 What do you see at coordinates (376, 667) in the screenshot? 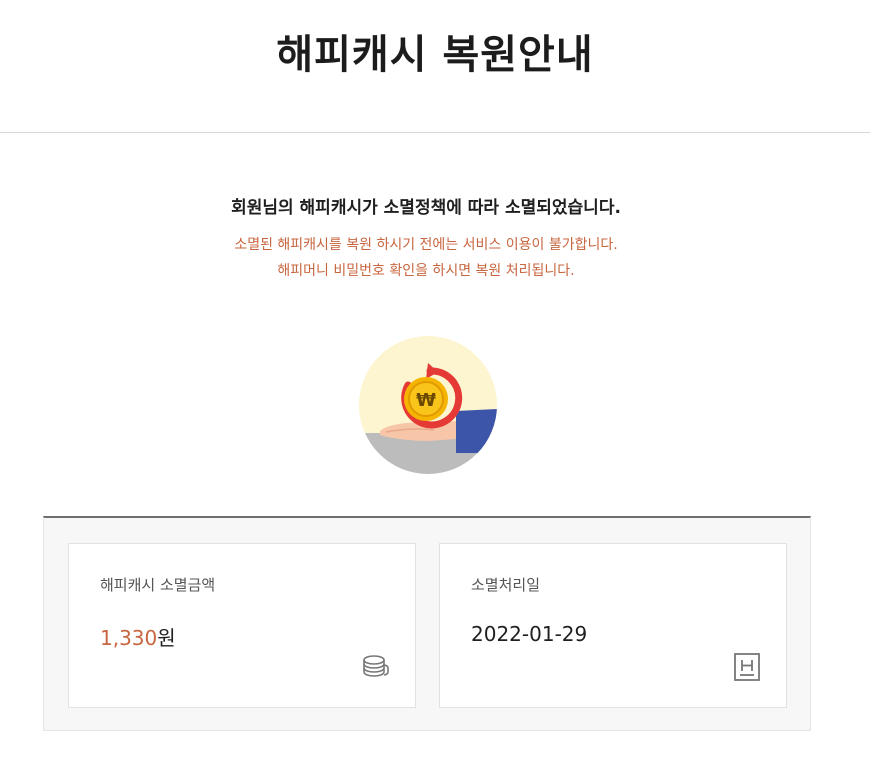
I see `coin-stack-icon` at bounding box center [376, 667].